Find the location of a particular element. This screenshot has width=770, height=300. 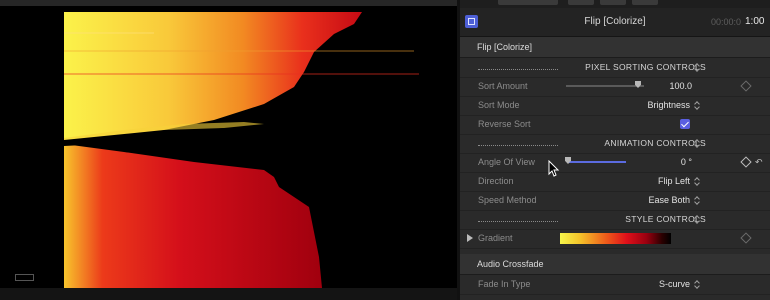

reverse-sort-checkbox is located at coordinates (685, 124).